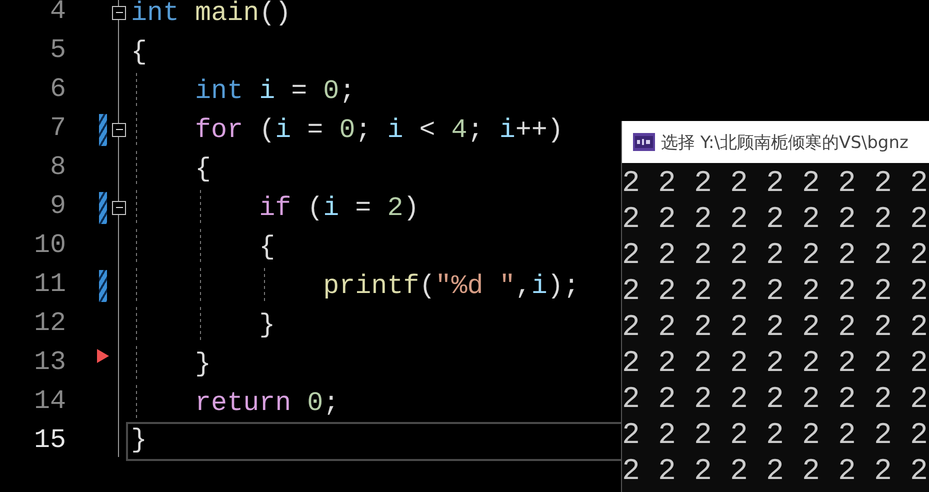 The width and height of the screenshot is (929, 492). Describe the element at coordinates (49, 285) in the screenshot. I see `line-number: 11` at that location.